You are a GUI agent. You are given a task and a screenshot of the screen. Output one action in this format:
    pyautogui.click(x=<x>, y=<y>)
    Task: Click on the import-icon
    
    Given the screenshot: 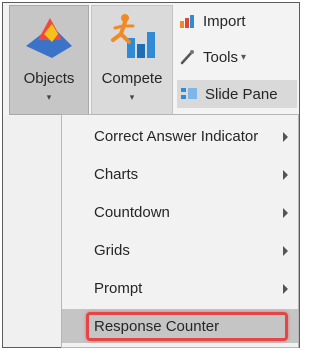 What is the action you would take?
    pyautogui.click(x=187, y=21)
    